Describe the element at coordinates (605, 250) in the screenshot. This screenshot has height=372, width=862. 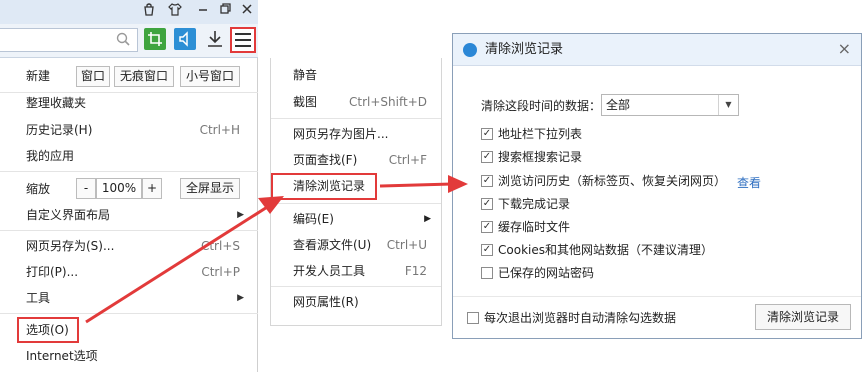
I see `checkbox-label: Cookies和其他网站数据（不建议清理）` at that location.